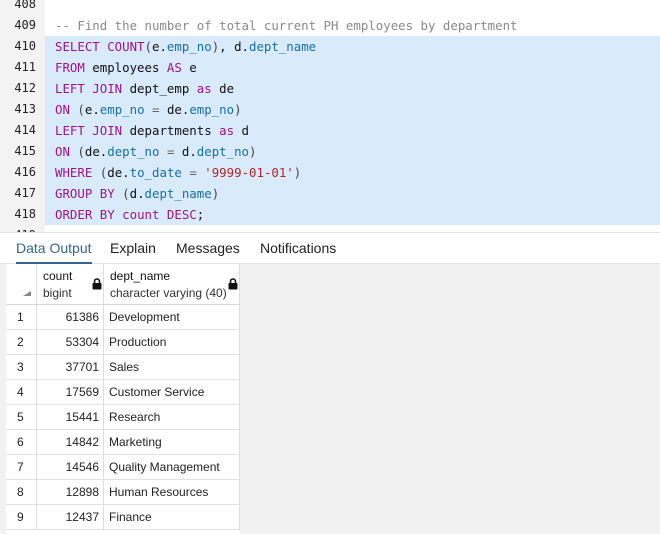  What do you see at coordinates (21, 317) in the screenshot?
I see `row-number: 1` at bounding box center [21, 317].